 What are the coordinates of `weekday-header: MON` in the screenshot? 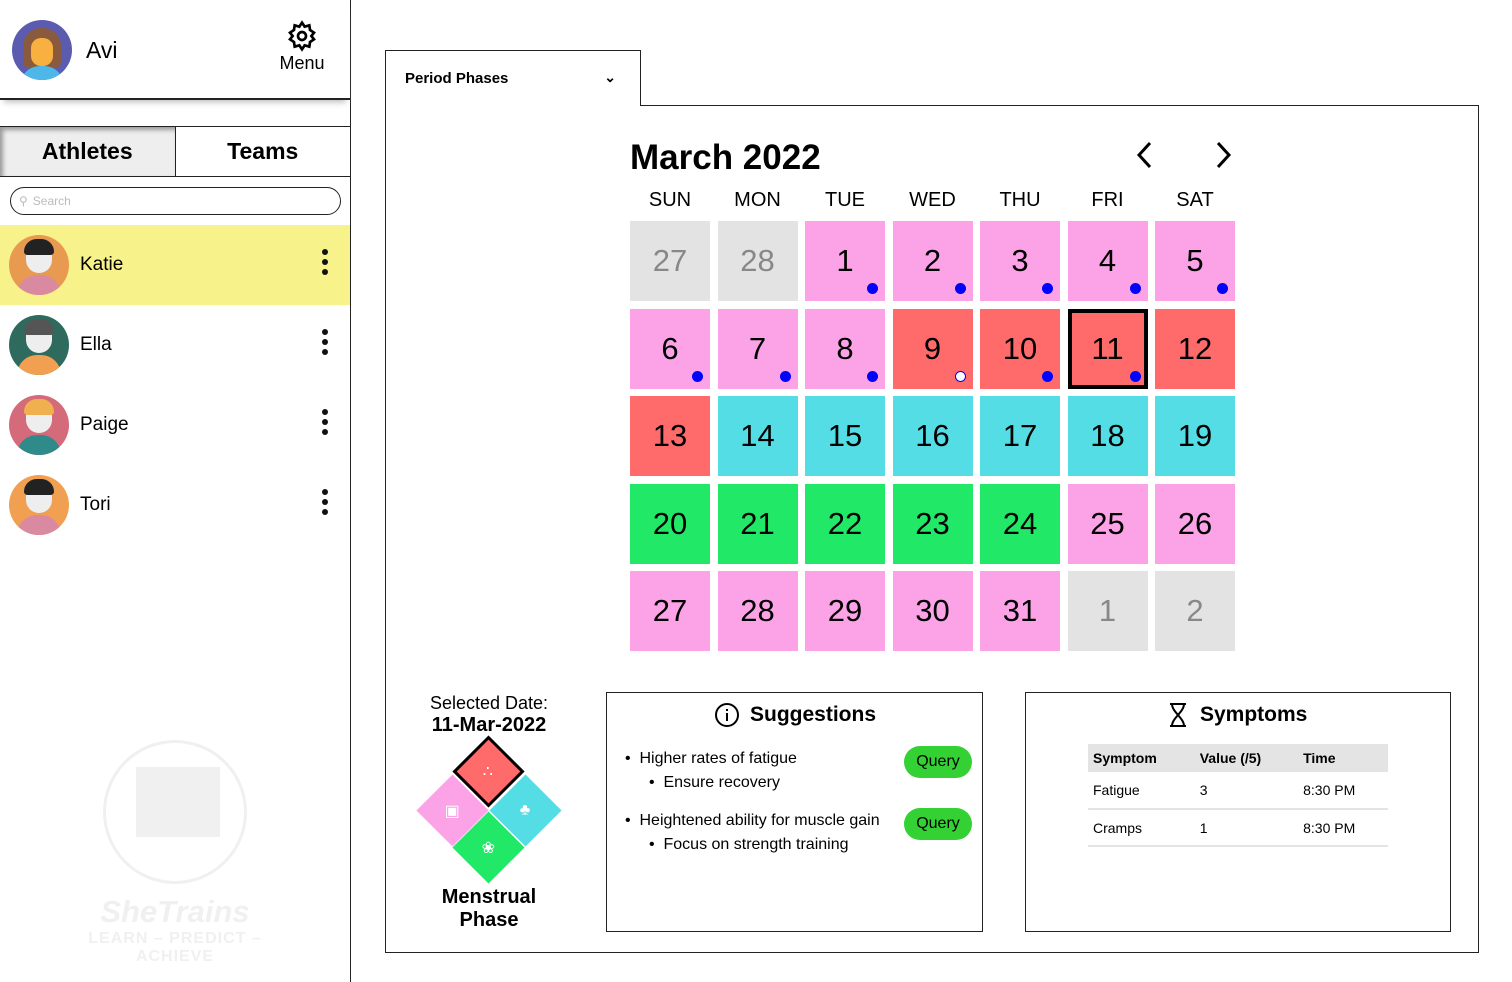 It's located at (757, 200).